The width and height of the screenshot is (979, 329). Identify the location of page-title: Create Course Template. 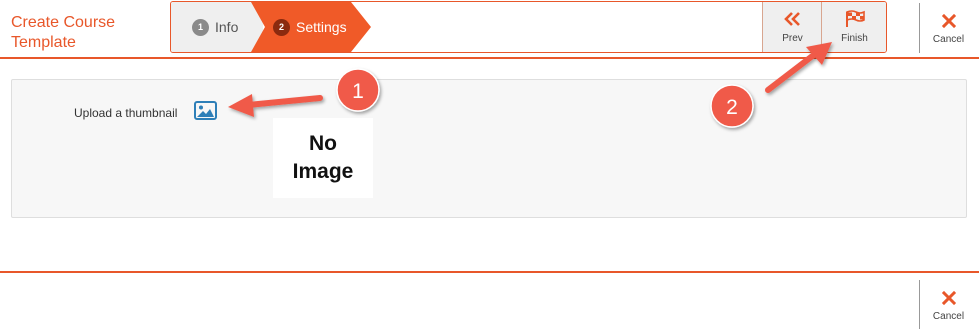
(63, 32).